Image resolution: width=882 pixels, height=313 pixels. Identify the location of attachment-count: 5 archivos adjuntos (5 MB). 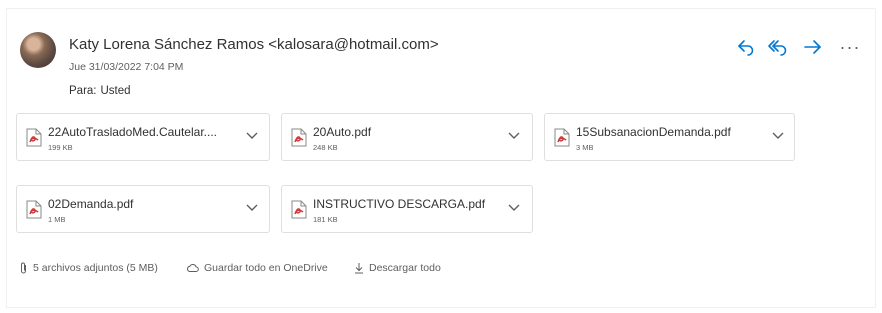
(88, 268).